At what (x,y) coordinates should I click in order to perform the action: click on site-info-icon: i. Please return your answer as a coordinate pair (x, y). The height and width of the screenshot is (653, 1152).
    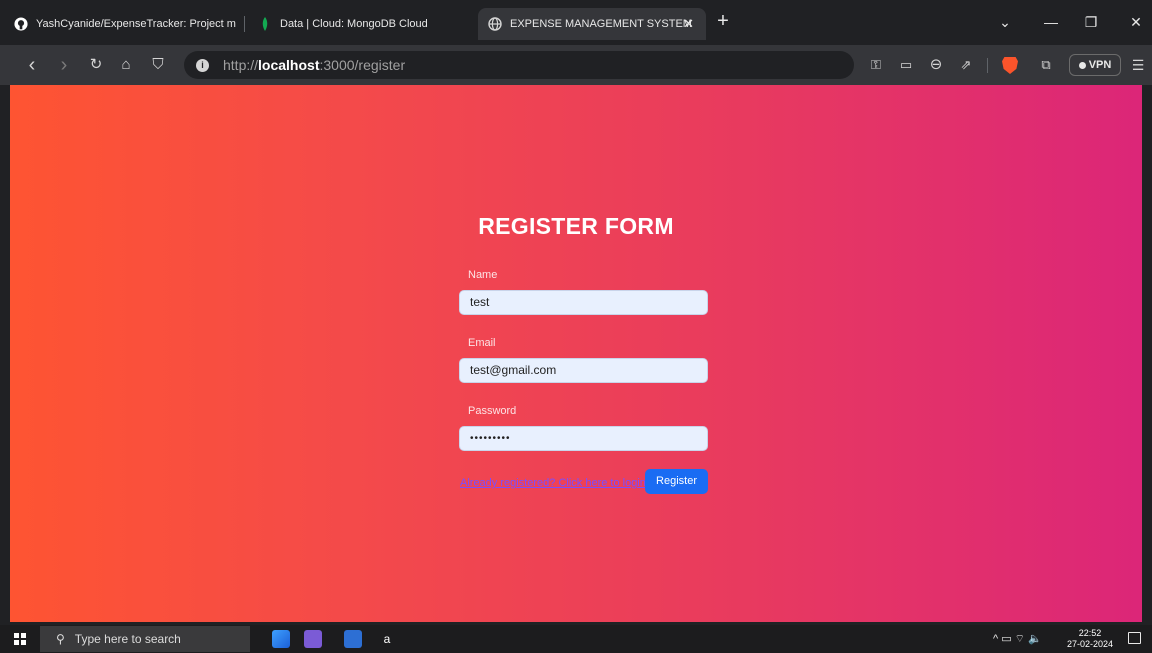
    Looking at the image, I should click on (202, 65).